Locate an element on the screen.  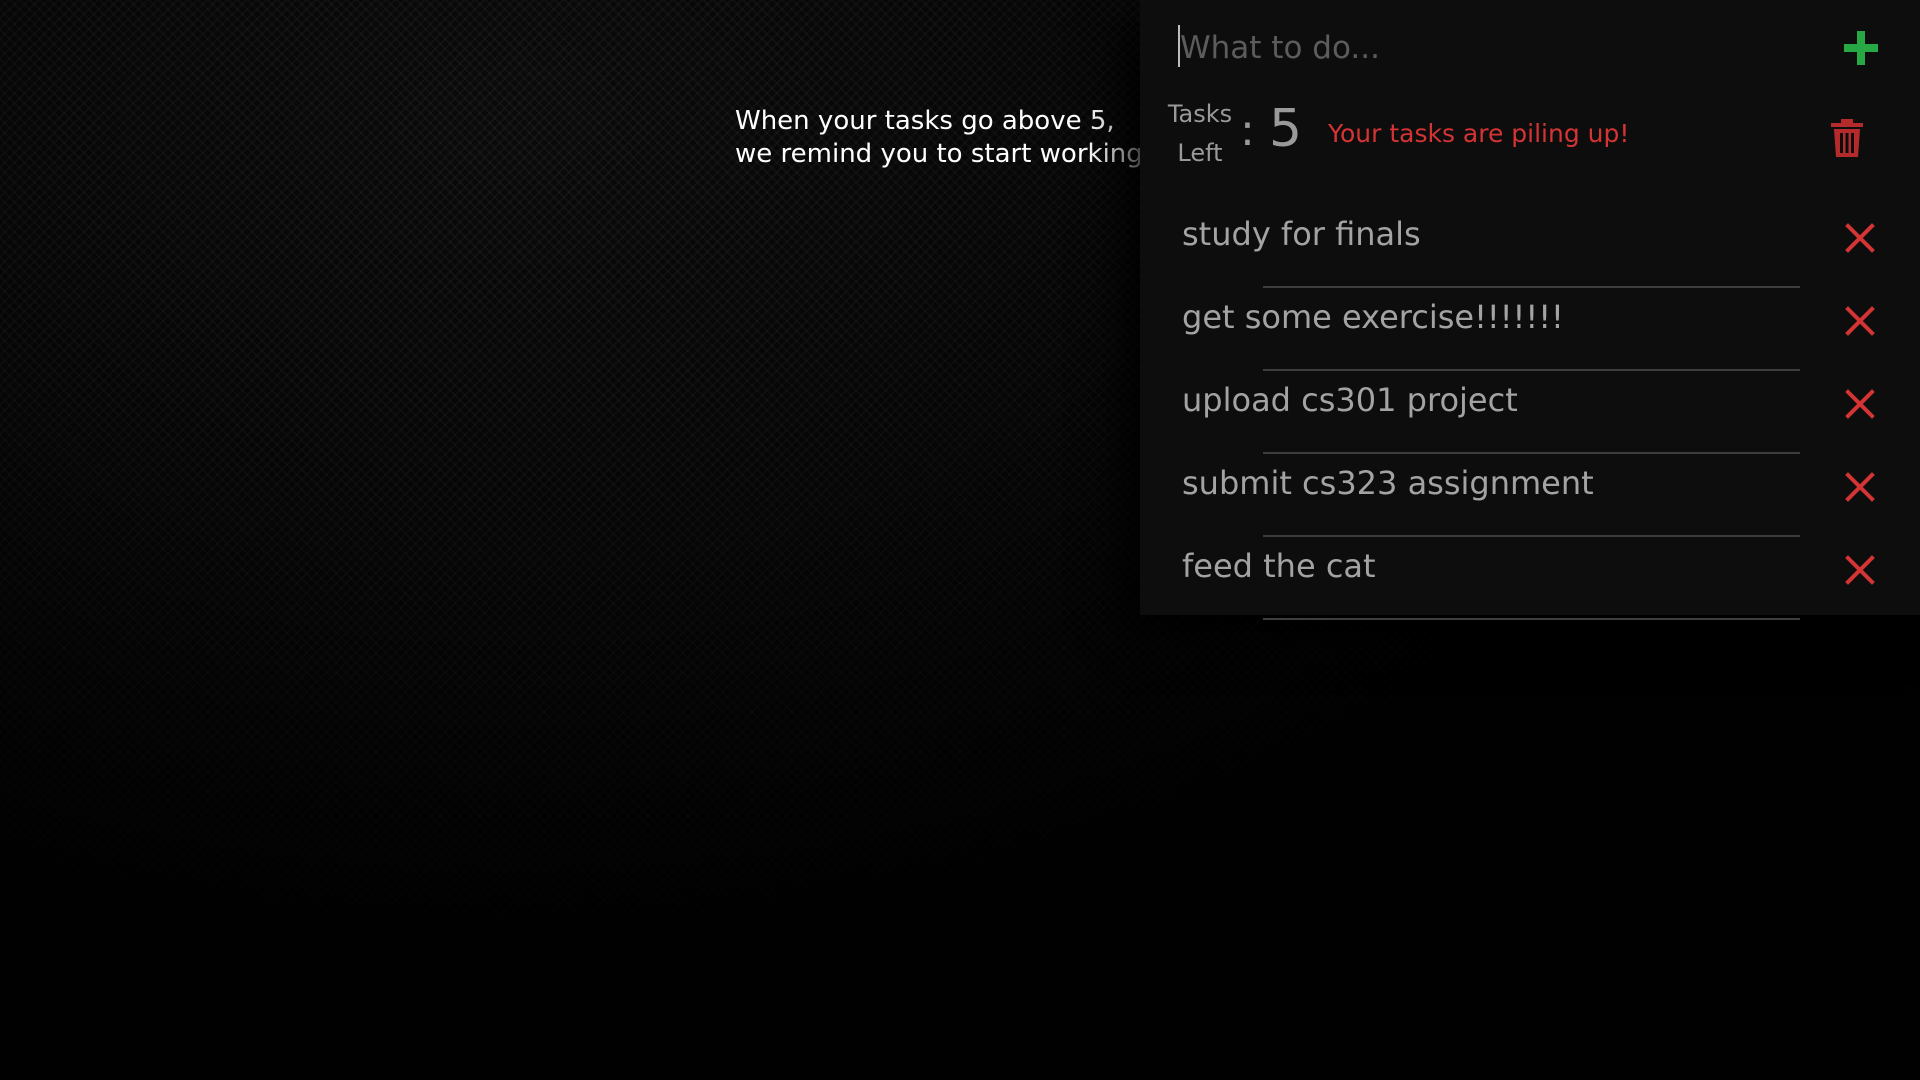
task-item: upload cs301 project is located at coordinates (1540, 412).